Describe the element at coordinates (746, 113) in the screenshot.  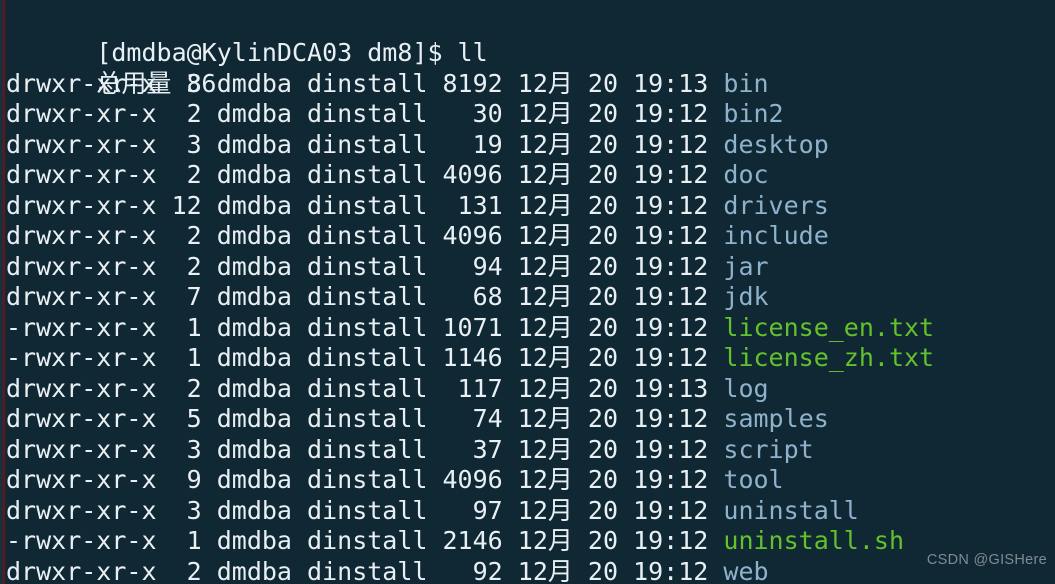
I see `row-name: bin2` at that location.